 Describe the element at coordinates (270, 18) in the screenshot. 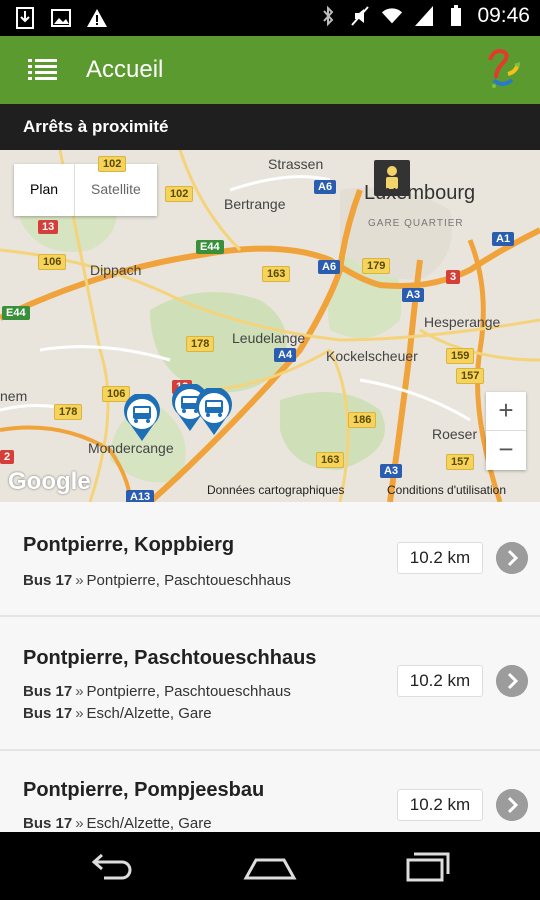

I see `status-bar: 09:46` at that location.